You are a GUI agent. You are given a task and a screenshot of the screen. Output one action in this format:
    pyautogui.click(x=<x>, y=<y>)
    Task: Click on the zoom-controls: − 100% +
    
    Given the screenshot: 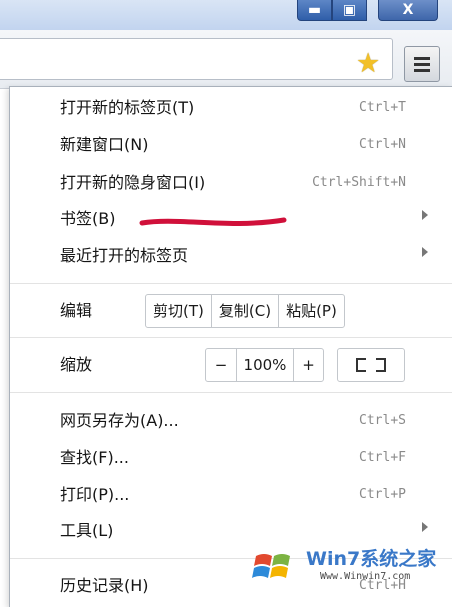 What is the action you would take?
    pyautogui.click(x=264, y=365)
    